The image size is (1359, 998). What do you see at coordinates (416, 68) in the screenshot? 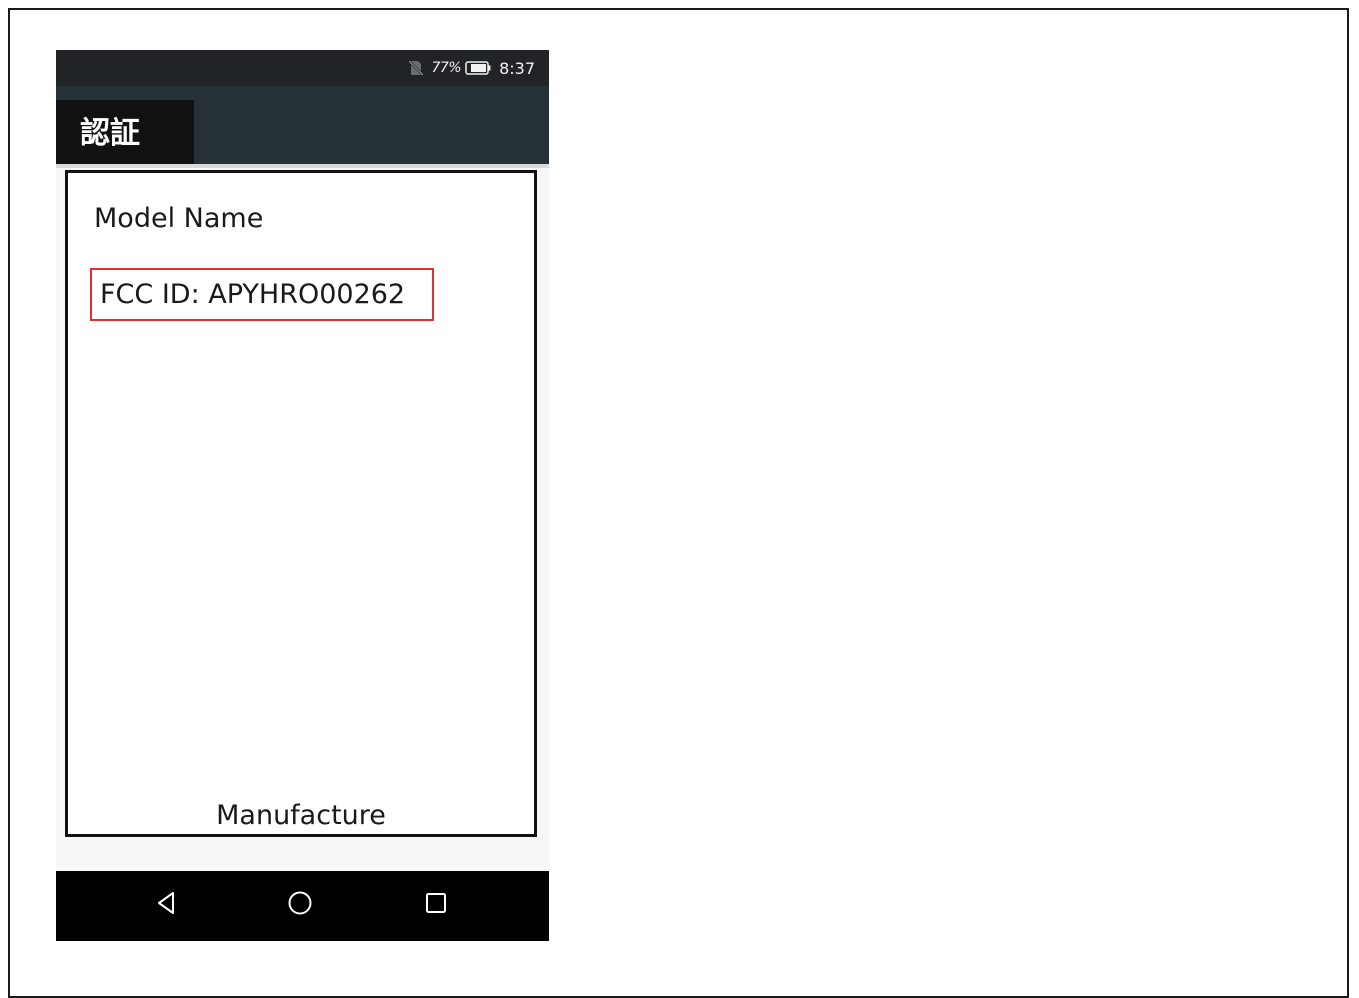
I see `no-sim-icon` at bounding box center [416, 68].